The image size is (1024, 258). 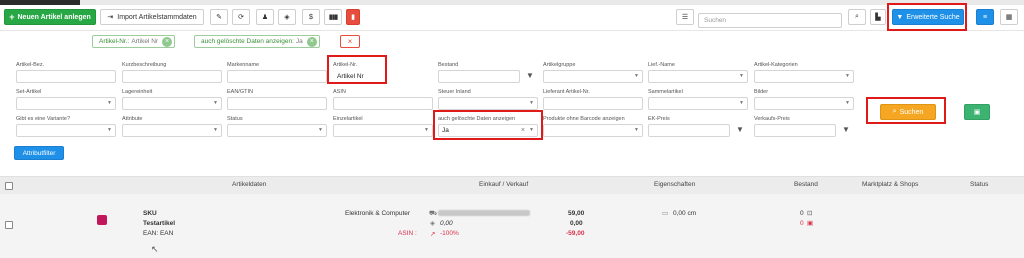 I want to click on row-price-2: 0,00, so click(x=576, y=223).